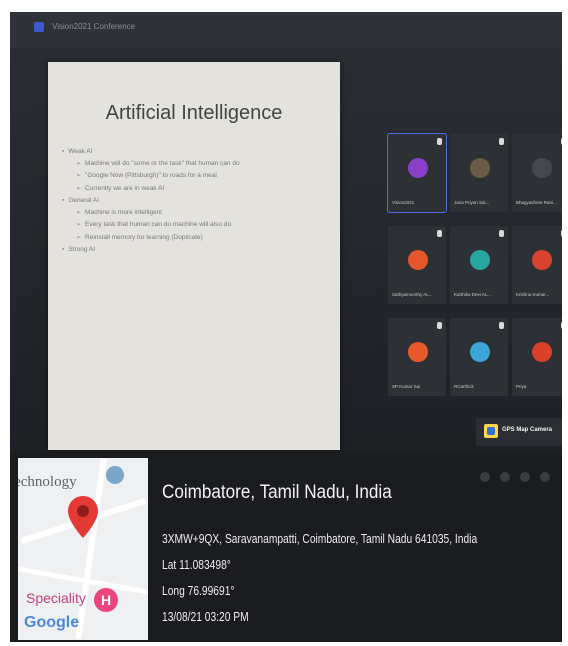 The height and width of the screenshot is (646, 568). I want to click on participant-tile: Vision2021, so click(417, 173).